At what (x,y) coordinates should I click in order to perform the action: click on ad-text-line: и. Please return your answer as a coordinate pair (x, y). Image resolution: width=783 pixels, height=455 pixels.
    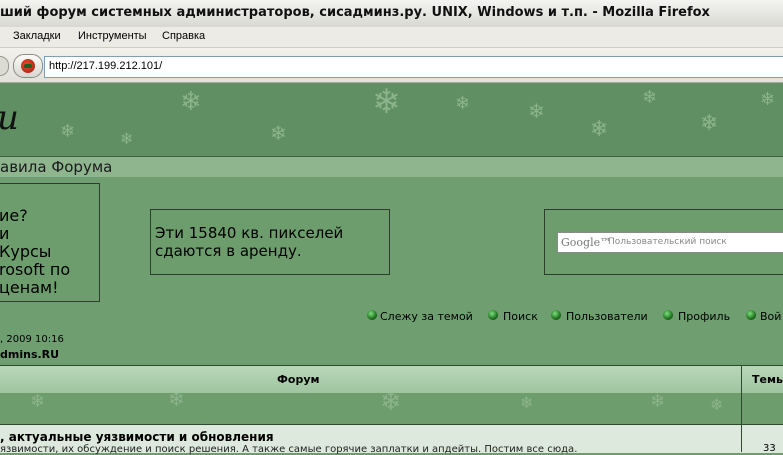
    Looking at the image, I should click on (5, 233).